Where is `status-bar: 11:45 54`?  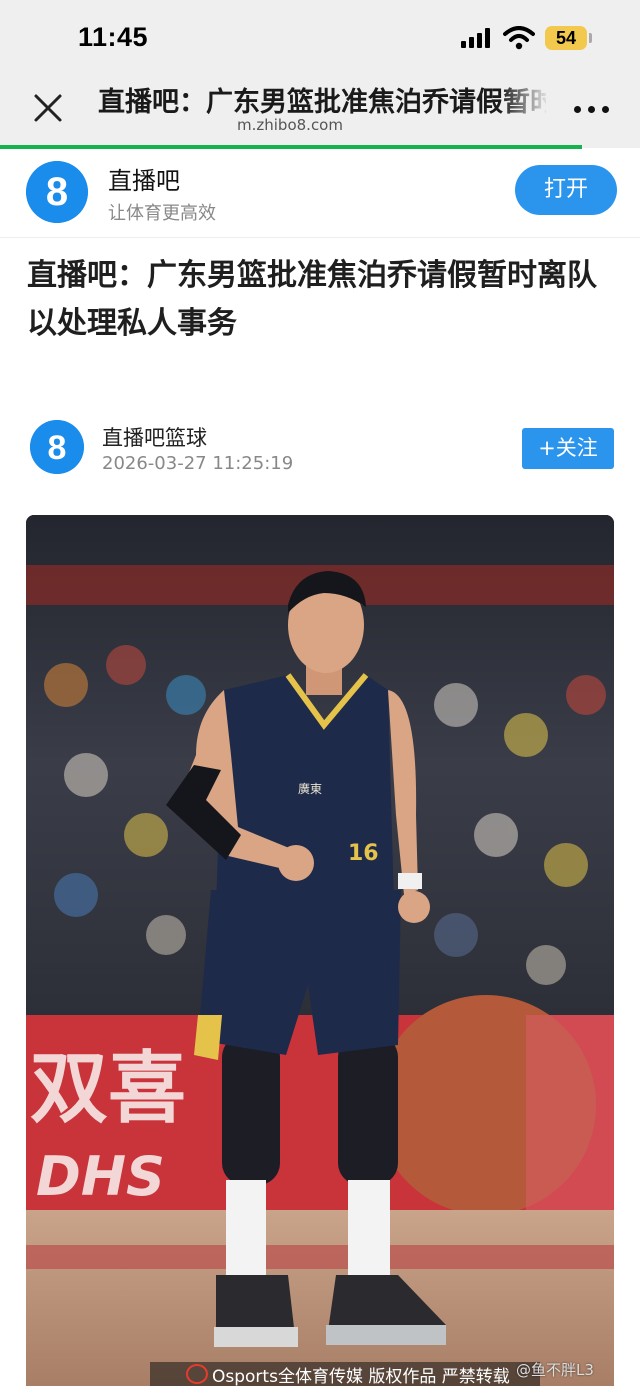 status-bar: 11:45 54 is located at coordinates (320, 36).